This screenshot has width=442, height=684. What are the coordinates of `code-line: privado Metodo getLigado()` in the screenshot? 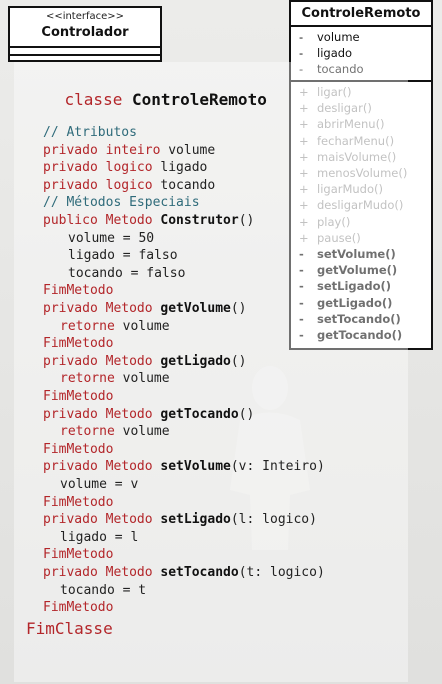 It's located at (145, 362).